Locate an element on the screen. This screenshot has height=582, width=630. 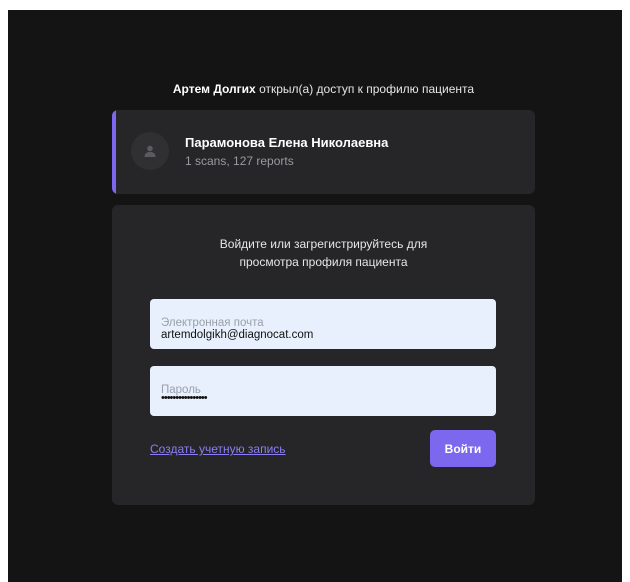
email-value: artemdolgikh@diagnocat.com is located at coordinates (237, 335).